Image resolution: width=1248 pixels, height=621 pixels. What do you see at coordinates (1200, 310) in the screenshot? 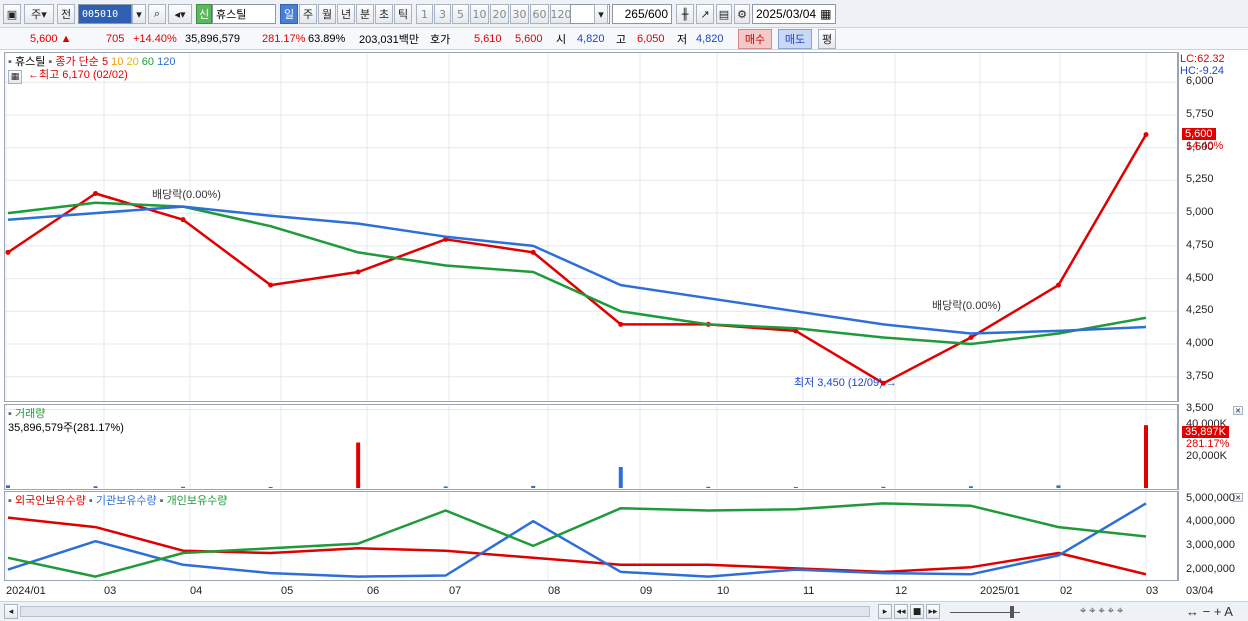
I see `price-tick-7: 4,250` at bounding box center [1200, 310].